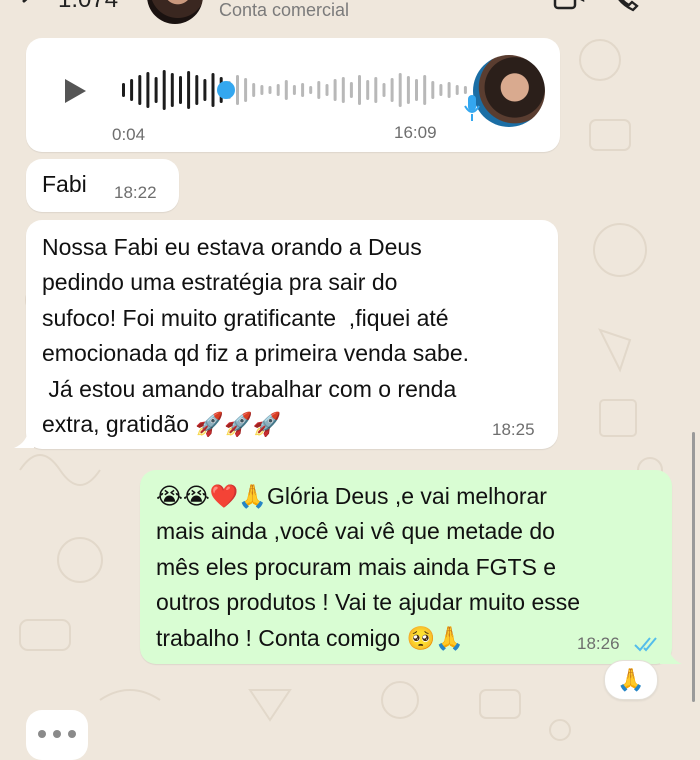 The width and height of the screenshot is (700, 760). Describe the element at coordinates (175, 12) in the screenshot. I see `contact-avatar` at that location.